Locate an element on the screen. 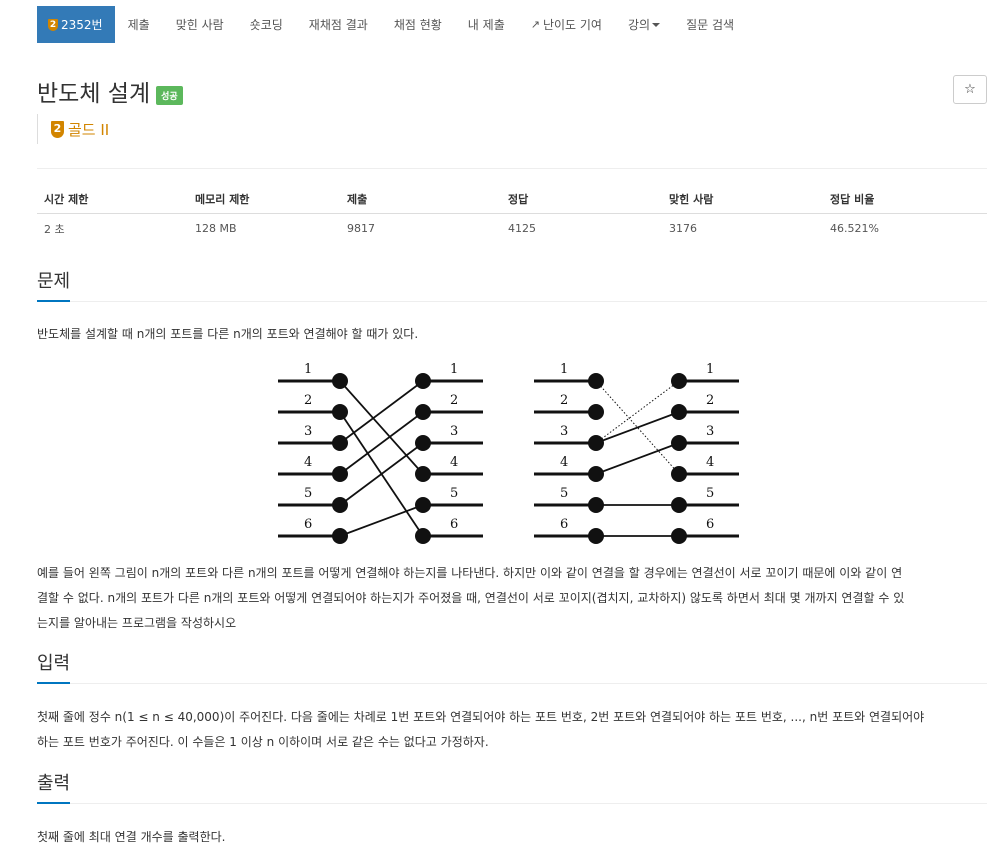 Image resolution: width=1005 pixels, height=855 pixels. left-panel-right-port-label: 5 is located at coordinates (454, 493).